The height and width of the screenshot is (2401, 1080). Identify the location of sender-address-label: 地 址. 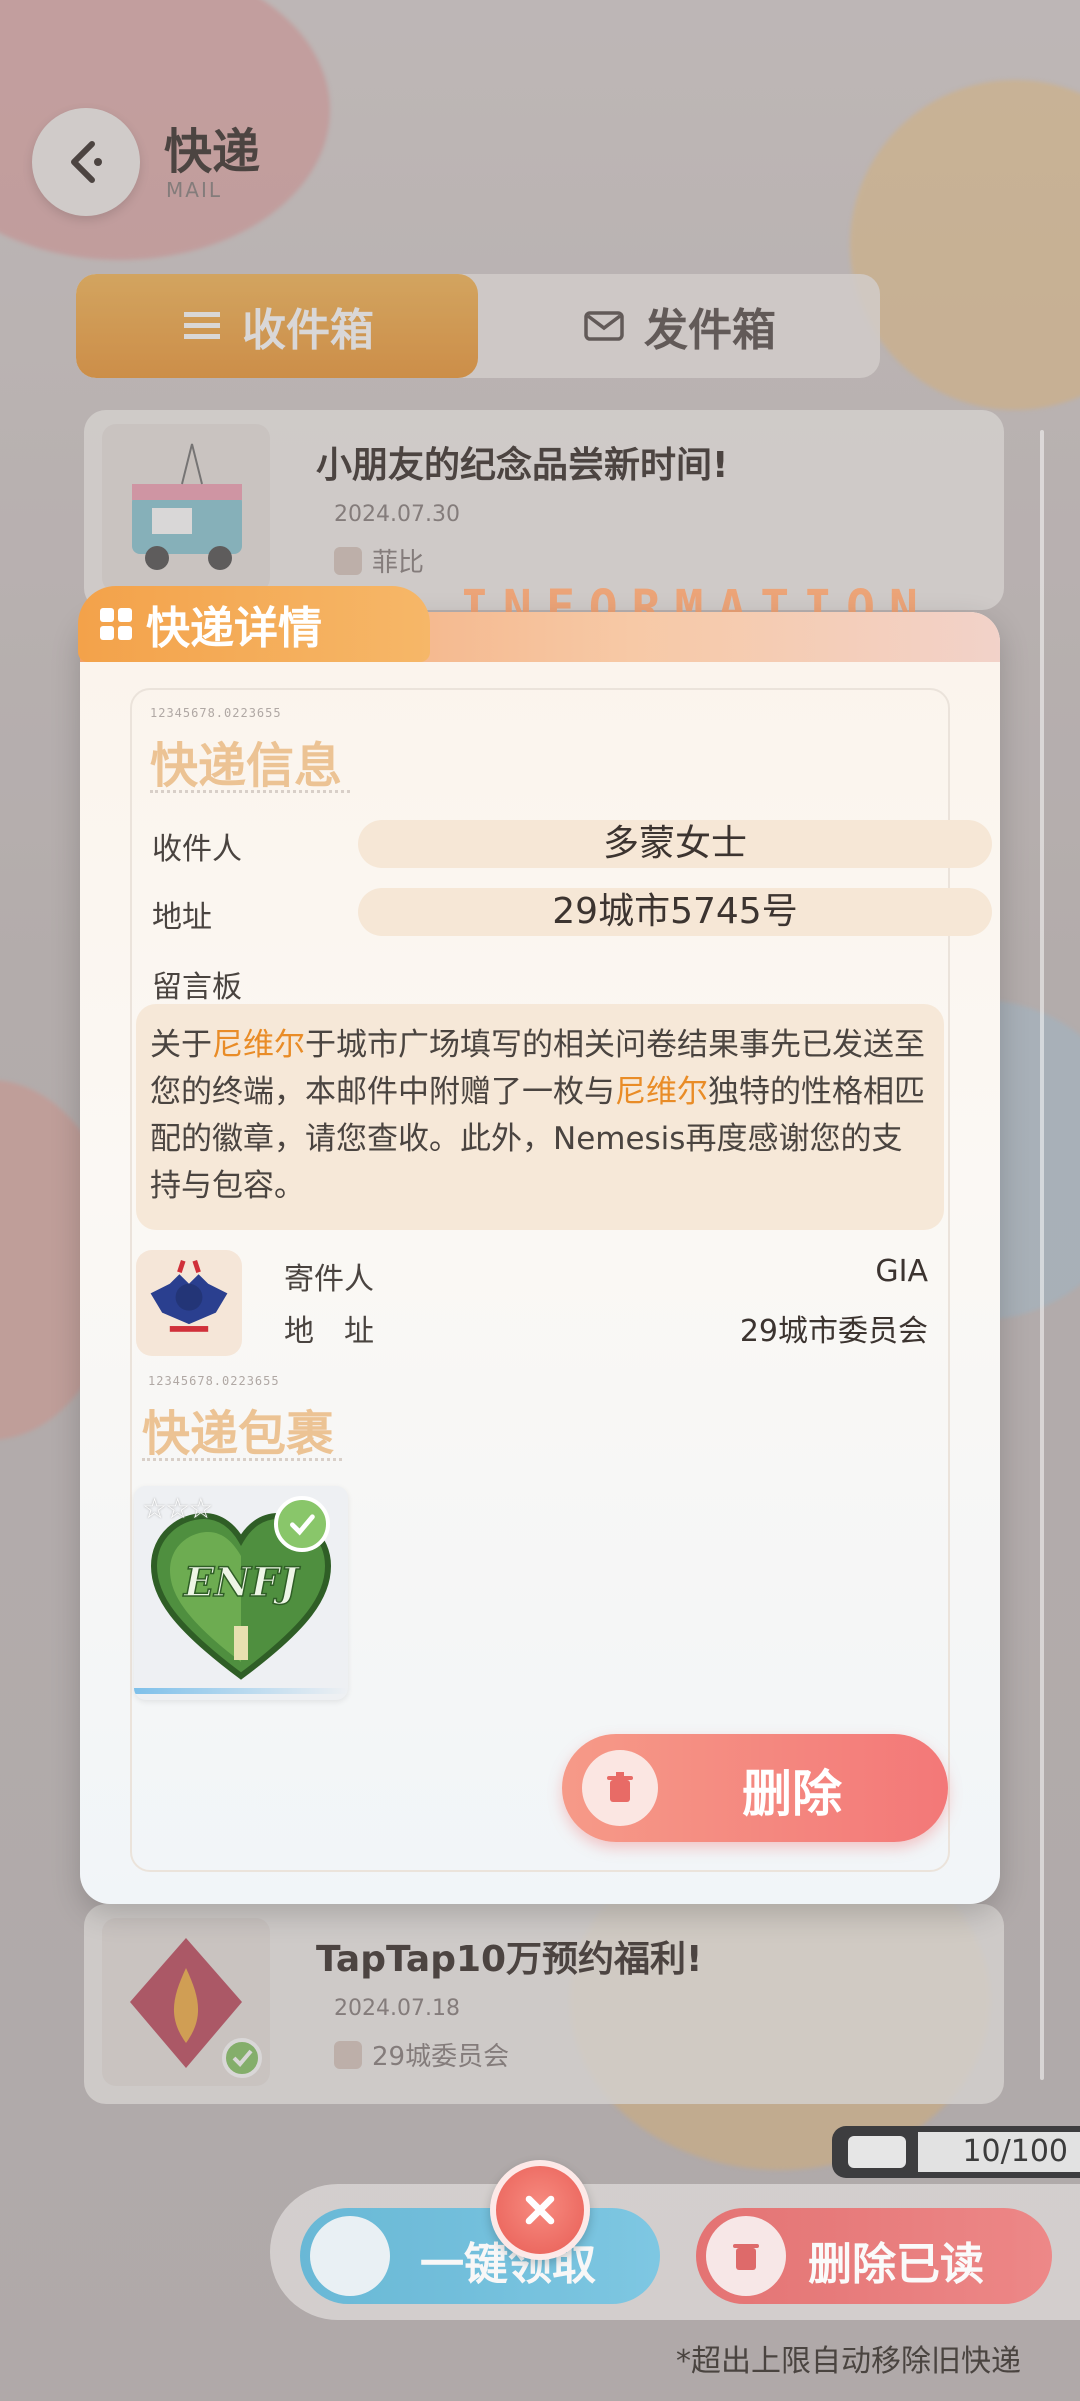
(329, 1331).